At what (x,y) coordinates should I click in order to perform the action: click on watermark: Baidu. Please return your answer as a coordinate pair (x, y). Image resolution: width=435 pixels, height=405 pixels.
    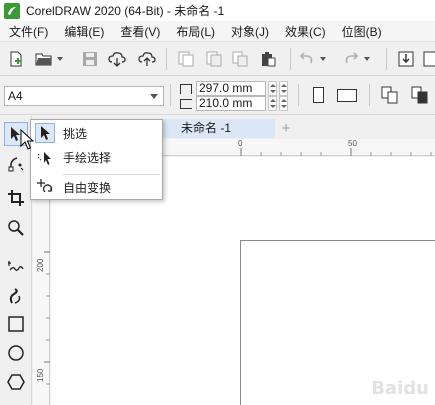
    Looking at the image, I should click on (400, 388).